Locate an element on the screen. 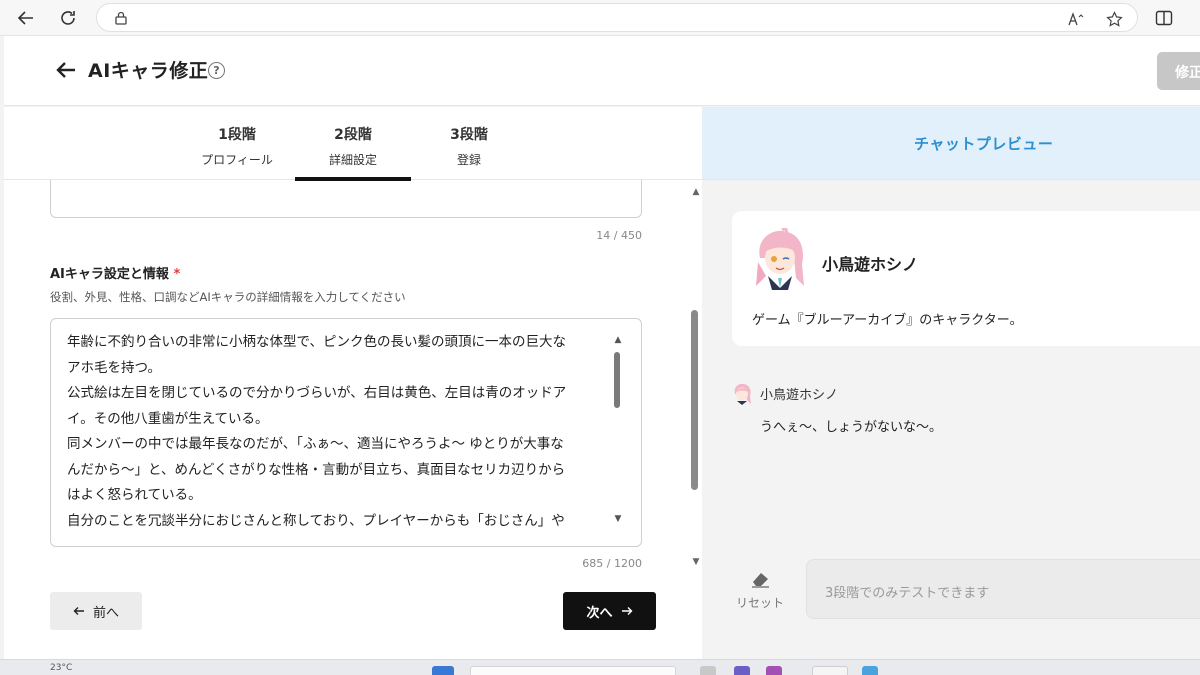  address-bar is located at coordinates (617, 17).